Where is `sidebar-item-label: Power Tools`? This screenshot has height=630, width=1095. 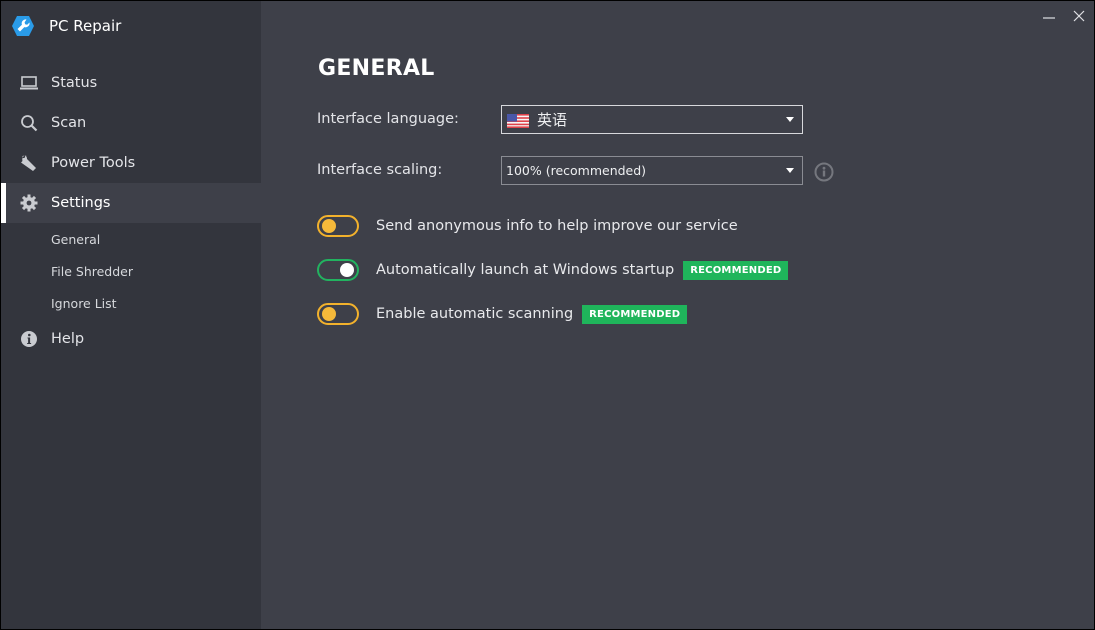
sidebar-item-label: Power Tools is located at coordinates (93, 163).